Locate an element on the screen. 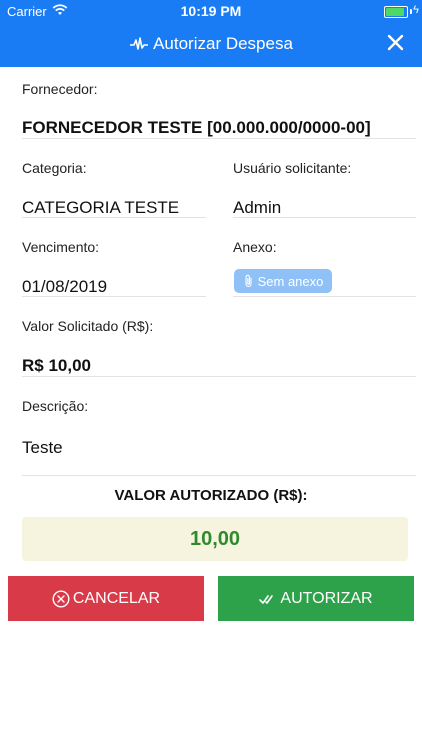 Image resolution: width=422 pixels, height=750 pixels. cancel-button: CANCELAR is located at coordinates (106, 598).